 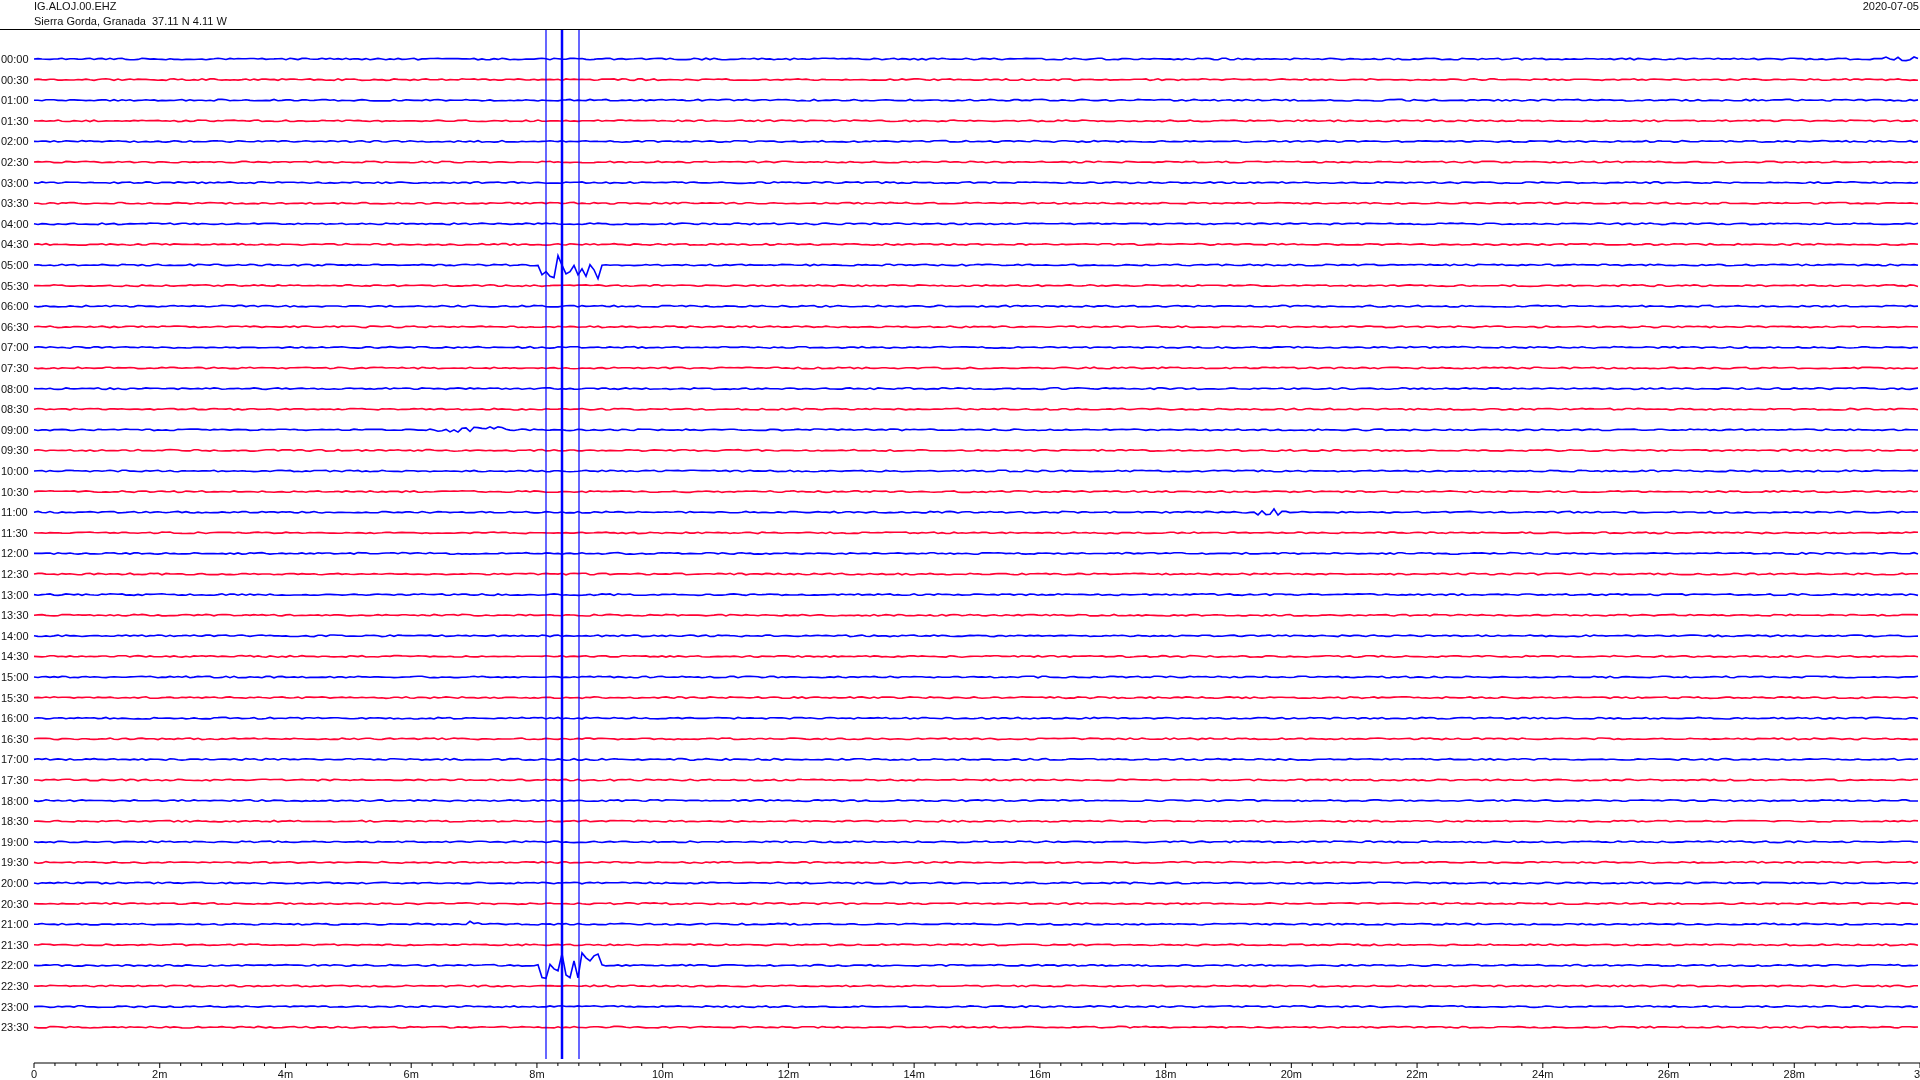 What do you see at coordinates (15, 821) in the screenshot?
I see `row-time-label: 18:30` at bounding box center [15, 821].